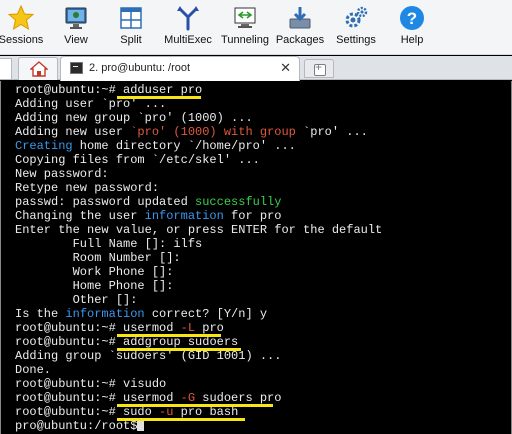 The height and width of the screenshot is (434, 512). I want to click on monitor-icon, so click(76, 18).